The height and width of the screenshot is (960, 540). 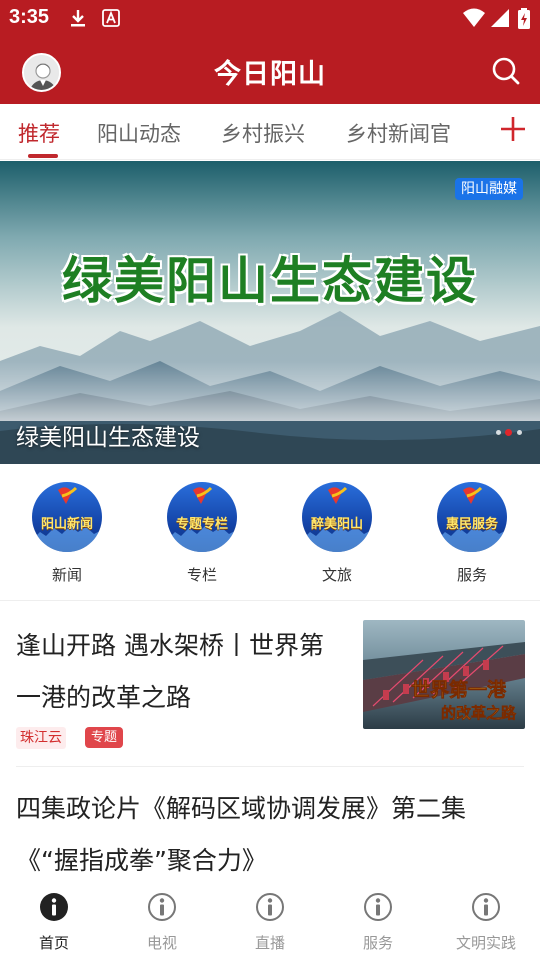 I want to click on topic-tag: 专题, so click(x=104, y=737).